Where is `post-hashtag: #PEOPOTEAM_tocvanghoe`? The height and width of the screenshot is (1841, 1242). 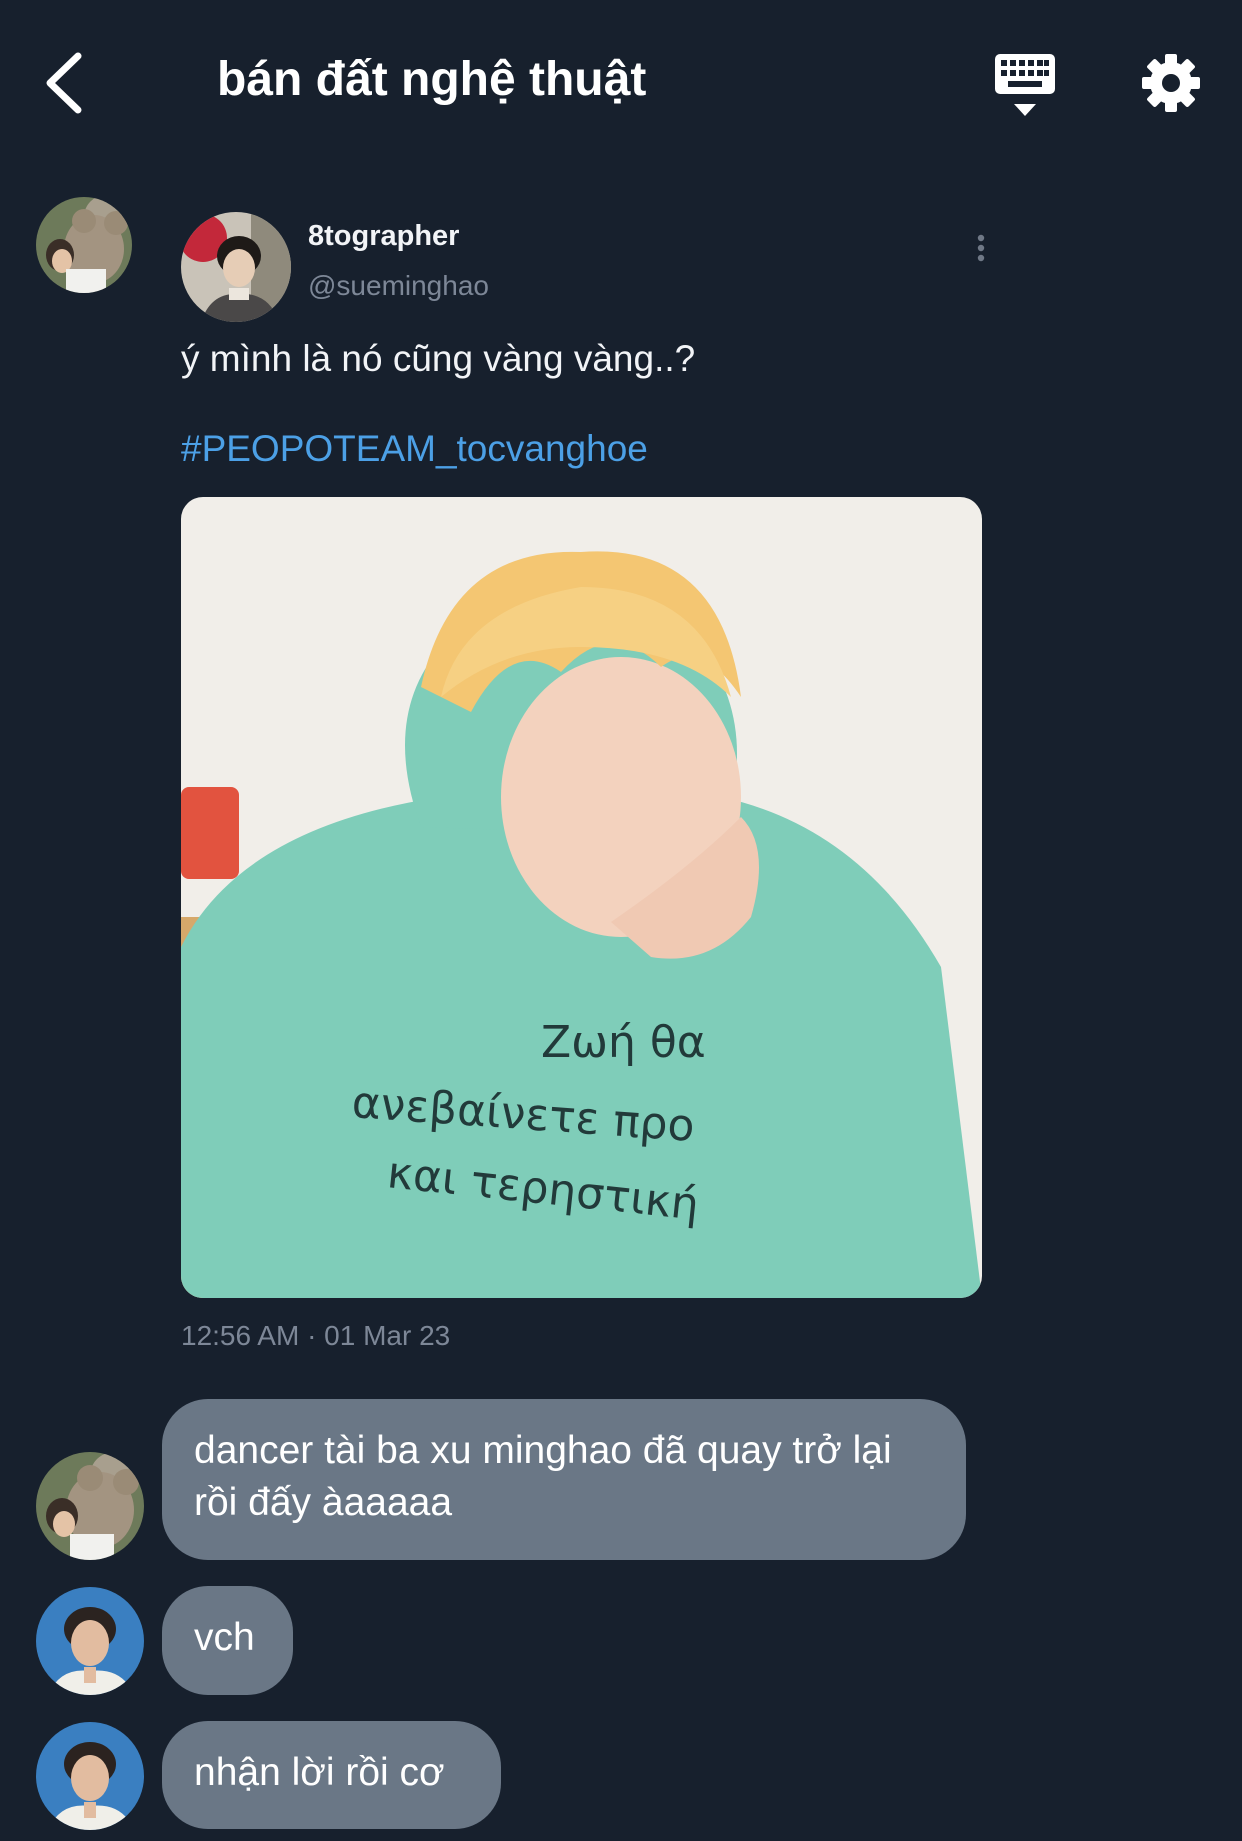 post-hashtag: #PEOPOTEAM_tocvanghoe is located at coordinates (414, 449).